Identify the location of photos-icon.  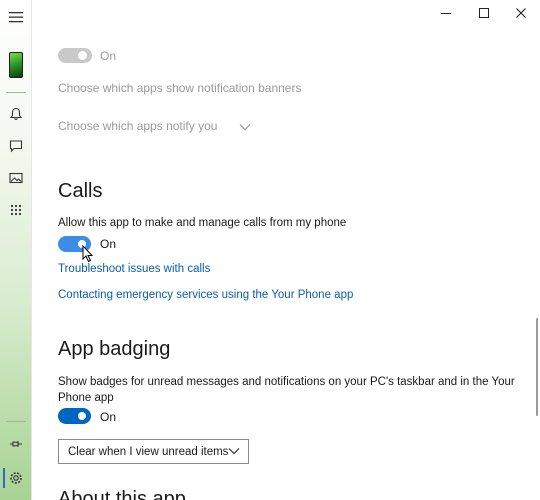
(16, 178).